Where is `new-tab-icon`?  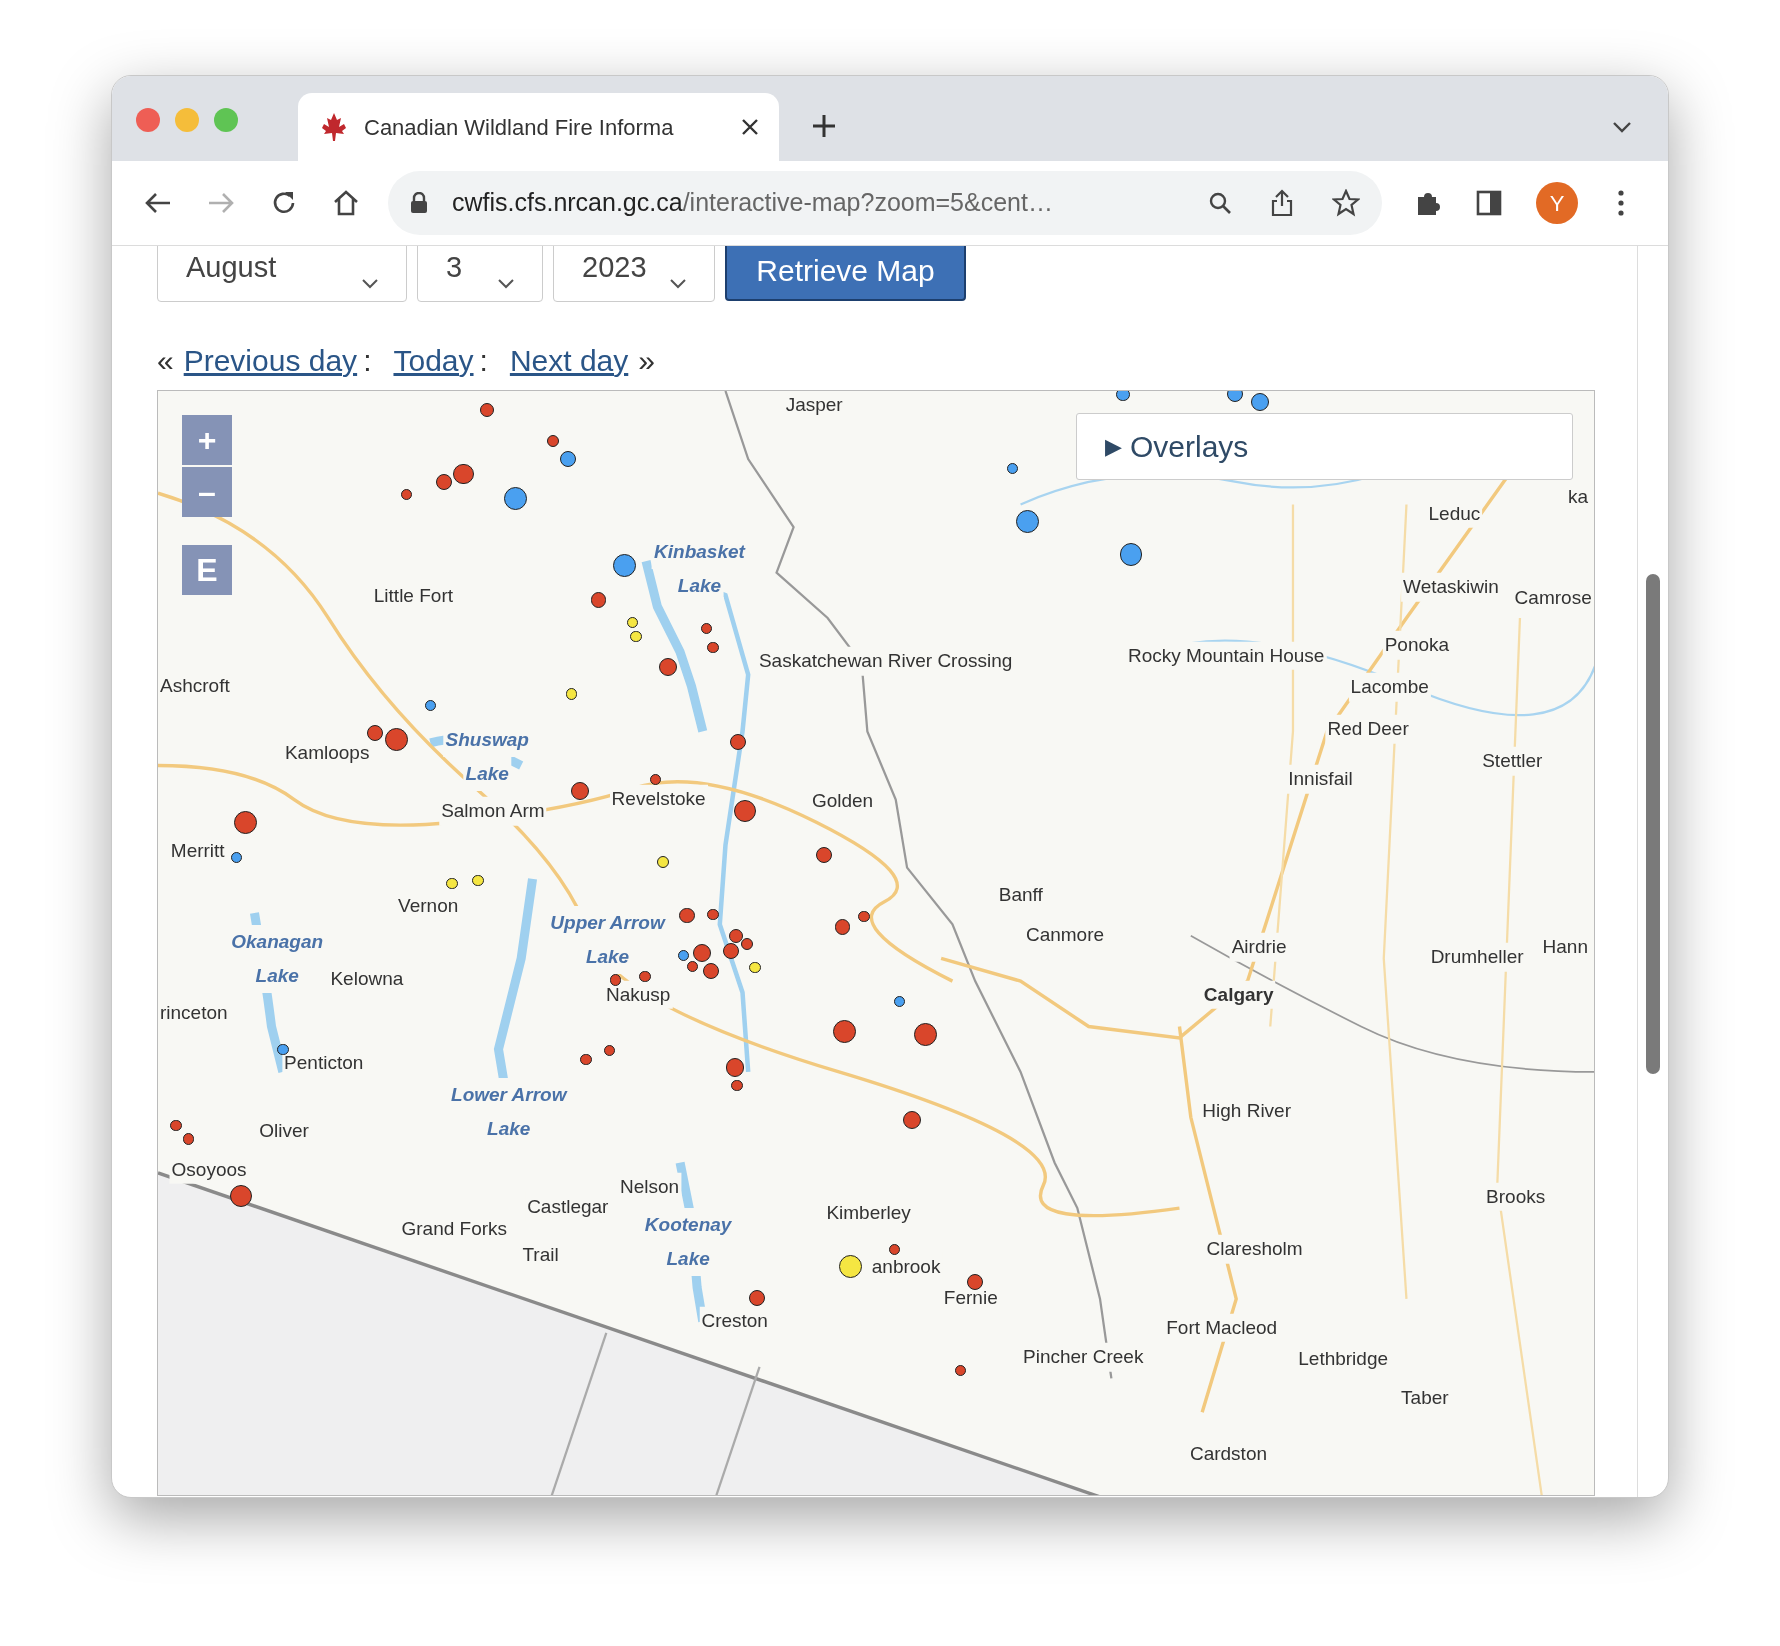
new-tab-icon is located at coordinates (824, 126).